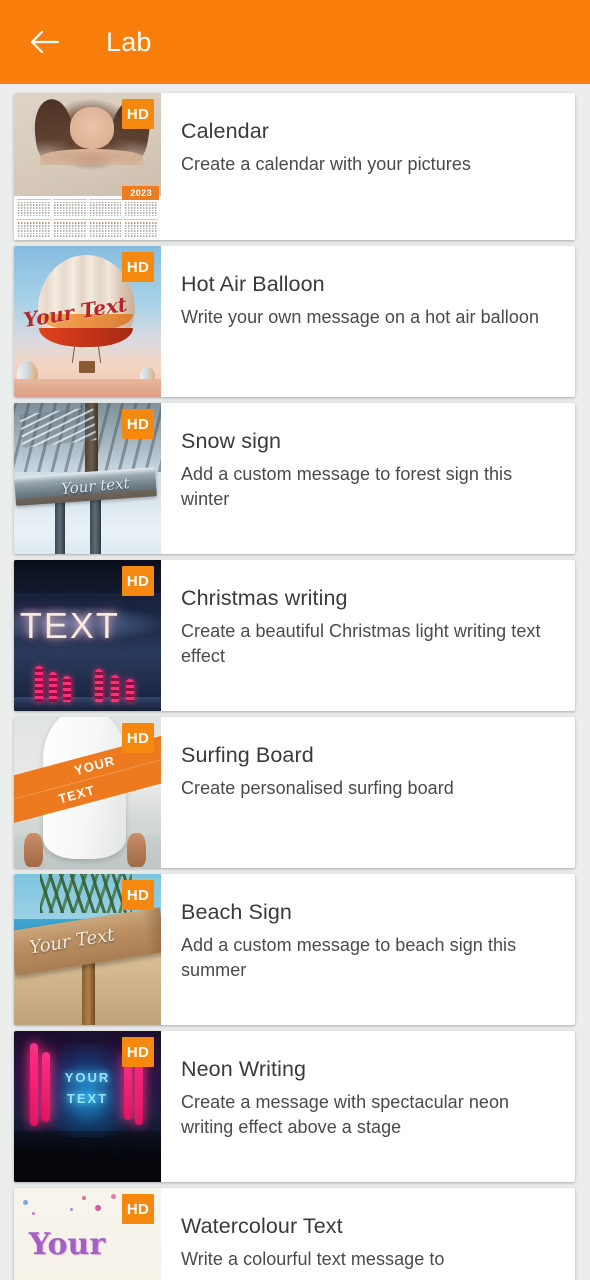 This screenshot has width=590, height=1280. What do you see at coordinates (87, 321) in the screenshot?
I see `hot-air-balloon-thumbnail: Your Text HD` at bounding box center [87, 321].